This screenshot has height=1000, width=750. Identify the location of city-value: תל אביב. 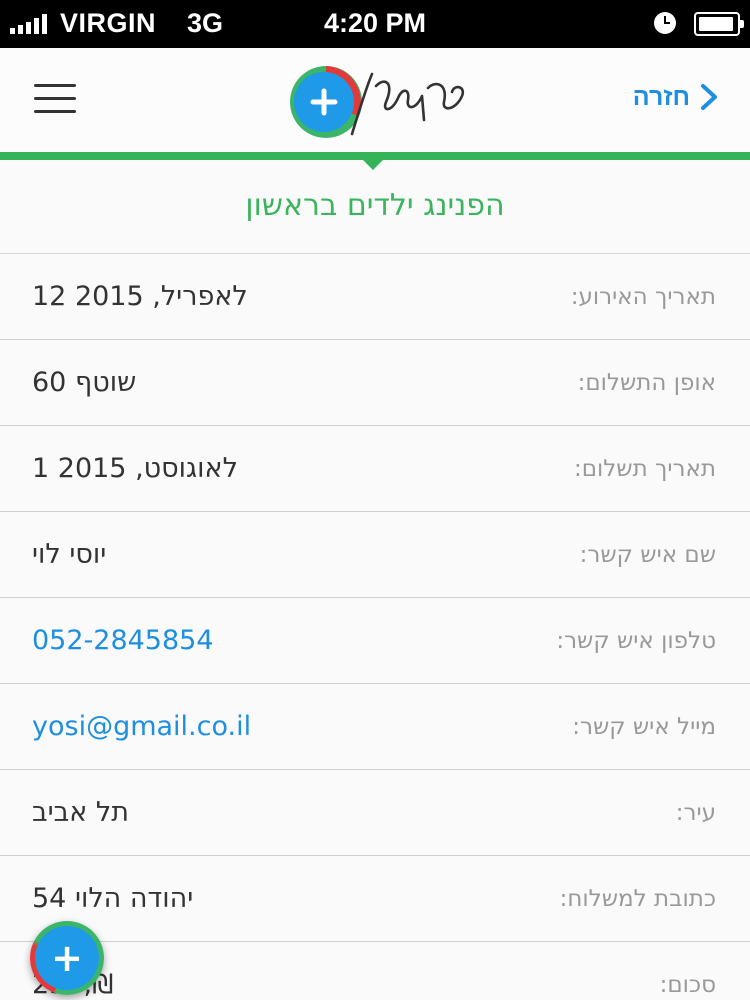
(80, 812).